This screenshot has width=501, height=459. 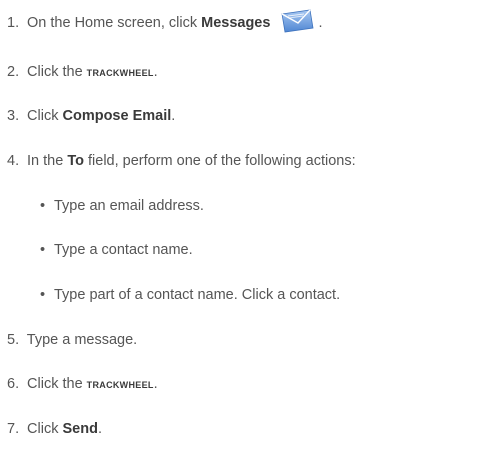 I want to click on to-field-label: To, so click(x=75, y=161).